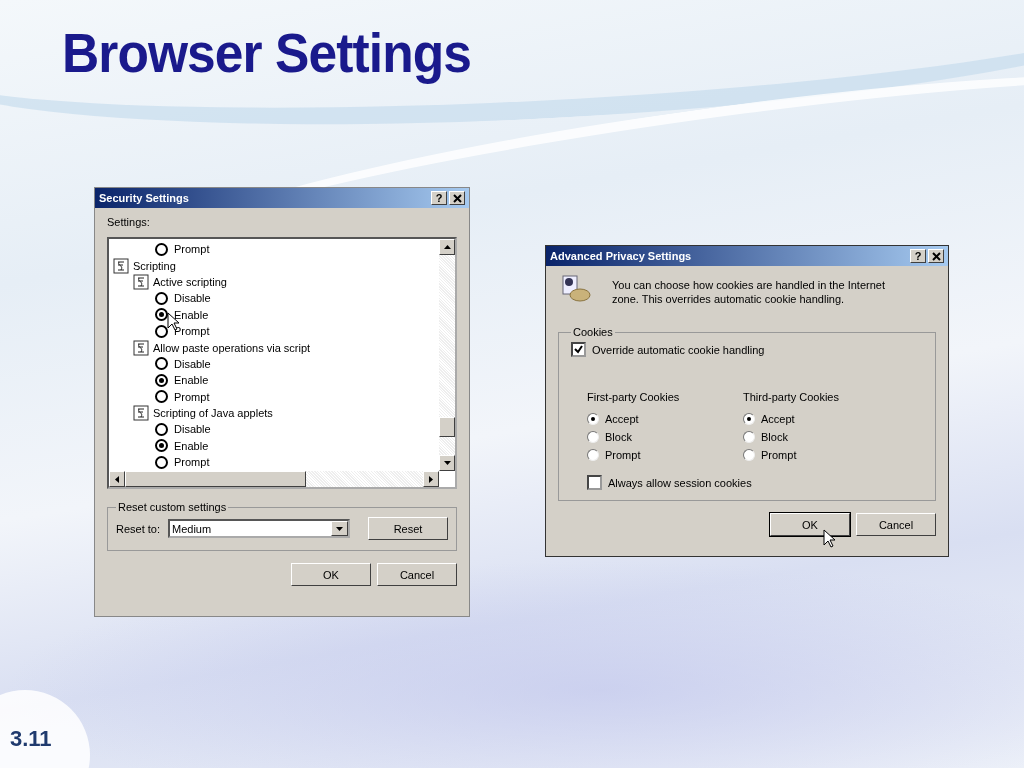  Describe the element at coordinates (669, 482) in the screenshot. I see `session-cookies-checkbox: Always allow session cookies` at that location.